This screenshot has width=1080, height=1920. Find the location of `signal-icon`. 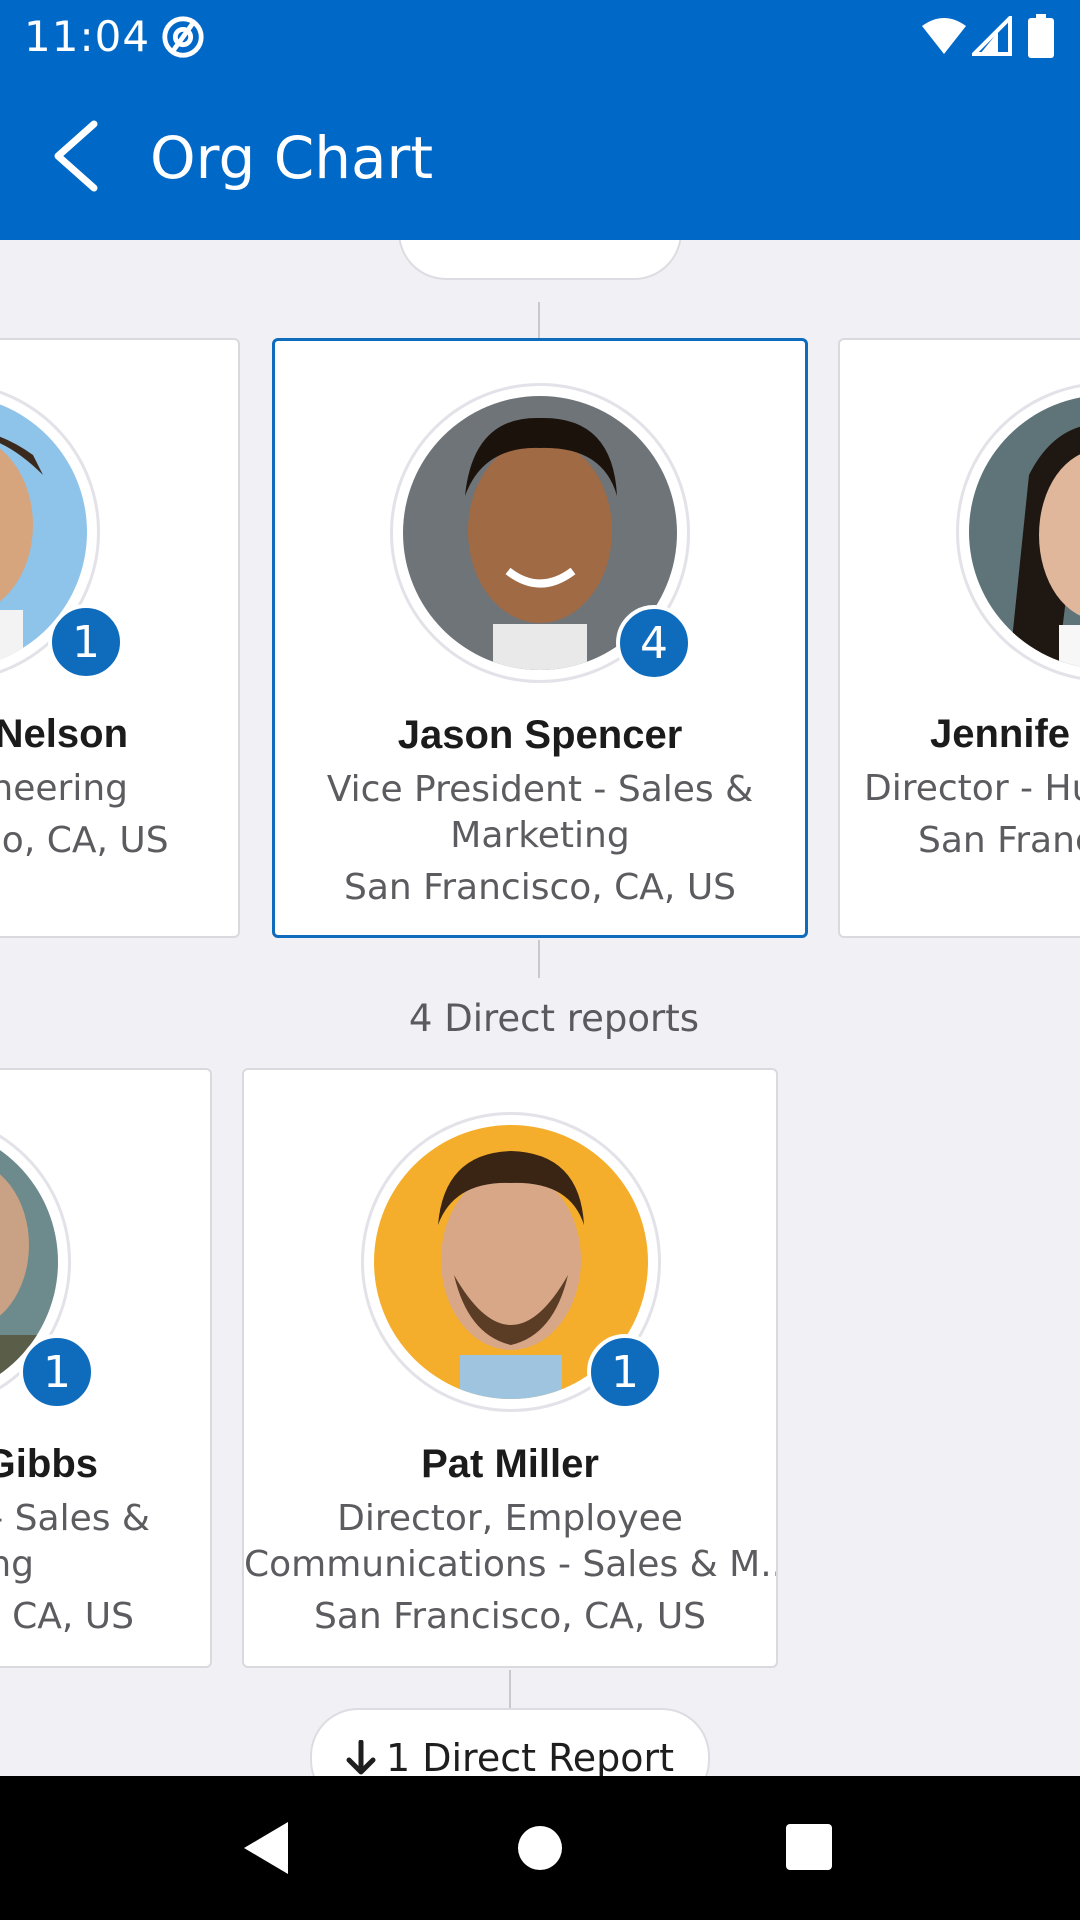

signal-icon is located at coordinates (992, 36).